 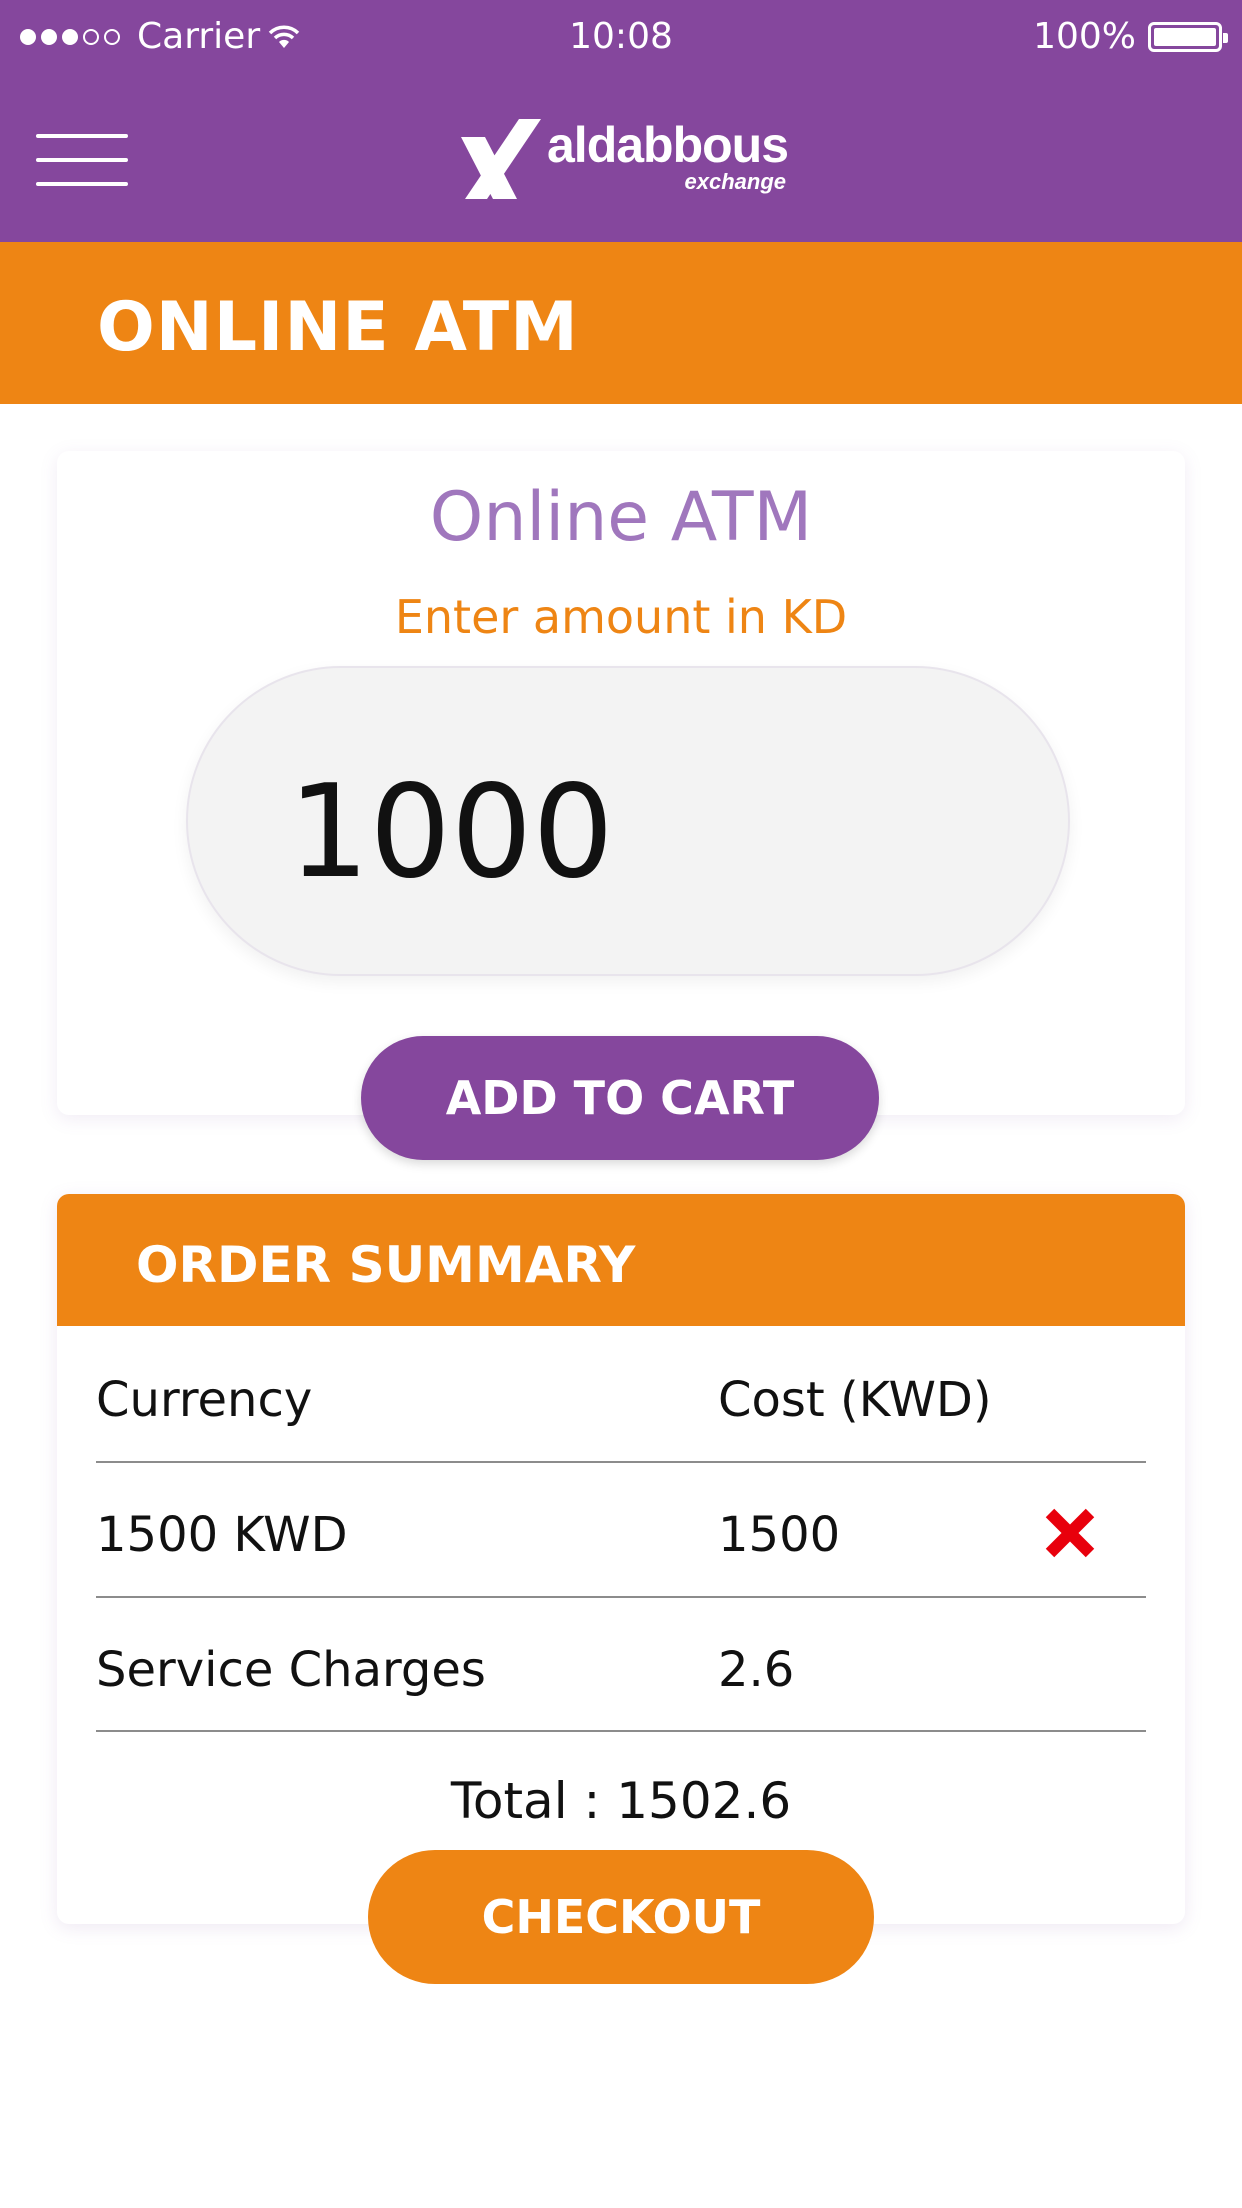 I want to click on logo-subtitle: exchange, so click(x=735, y=181).